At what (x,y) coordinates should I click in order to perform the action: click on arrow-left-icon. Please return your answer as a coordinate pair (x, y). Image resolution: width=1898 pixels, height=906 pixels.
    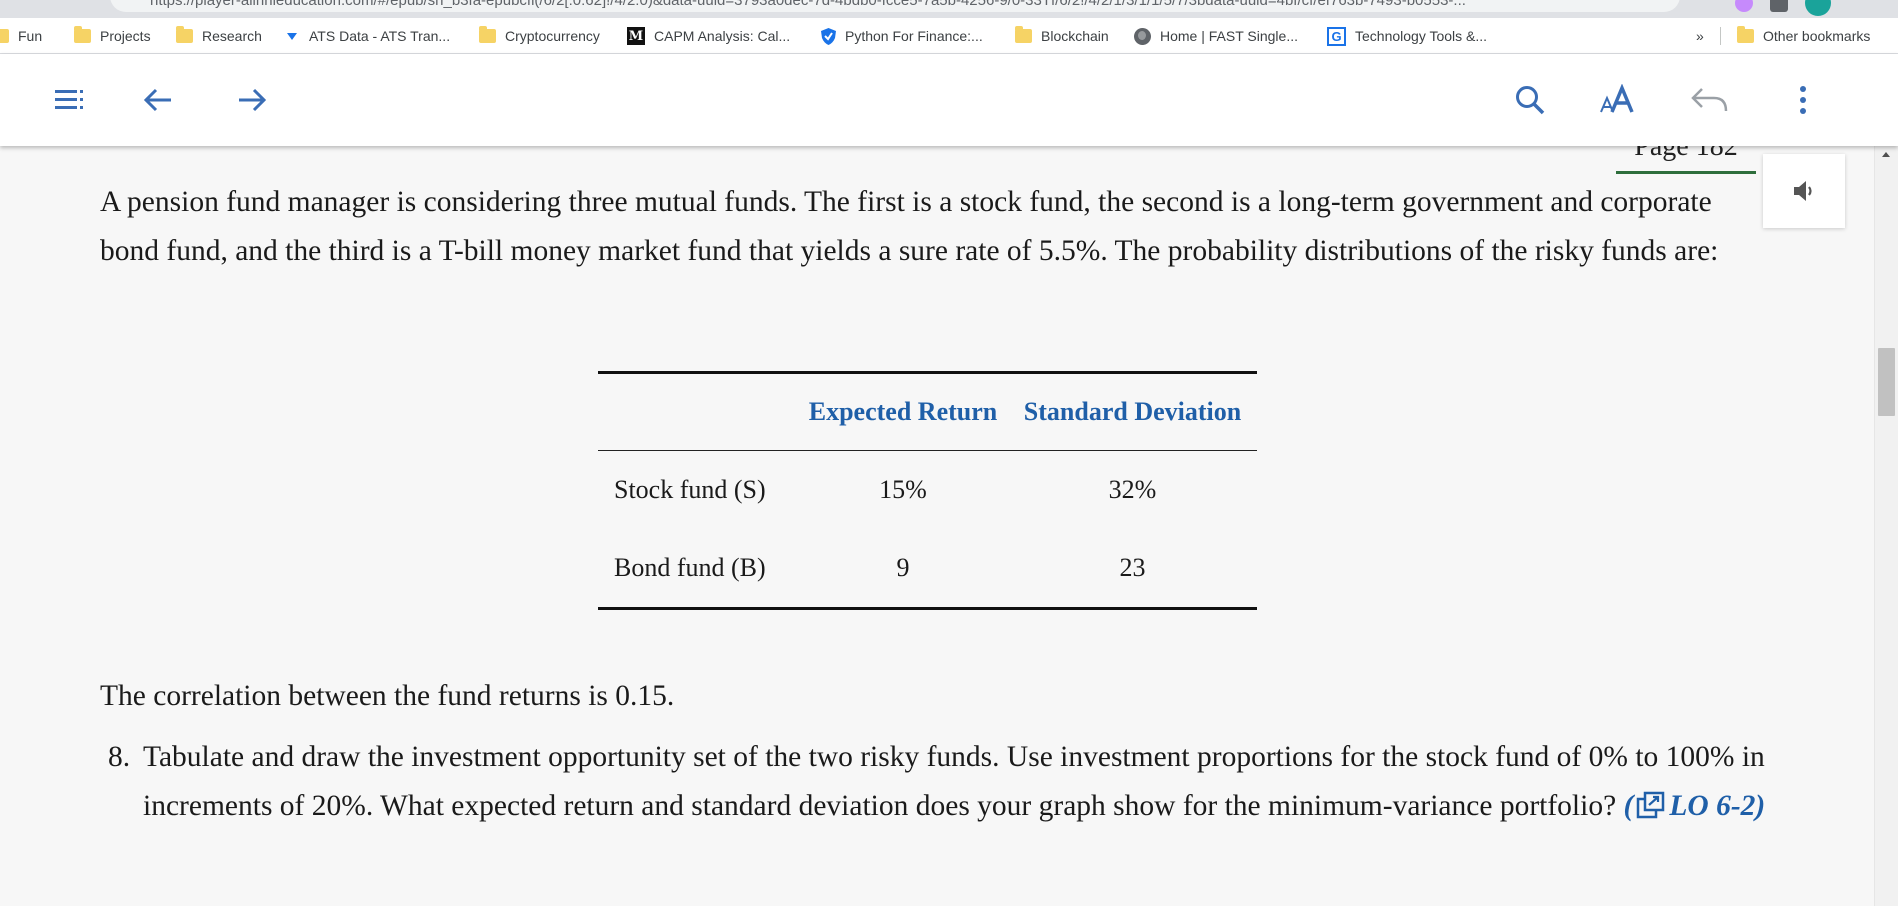
    Looking at the image, I should click on (157, 100).